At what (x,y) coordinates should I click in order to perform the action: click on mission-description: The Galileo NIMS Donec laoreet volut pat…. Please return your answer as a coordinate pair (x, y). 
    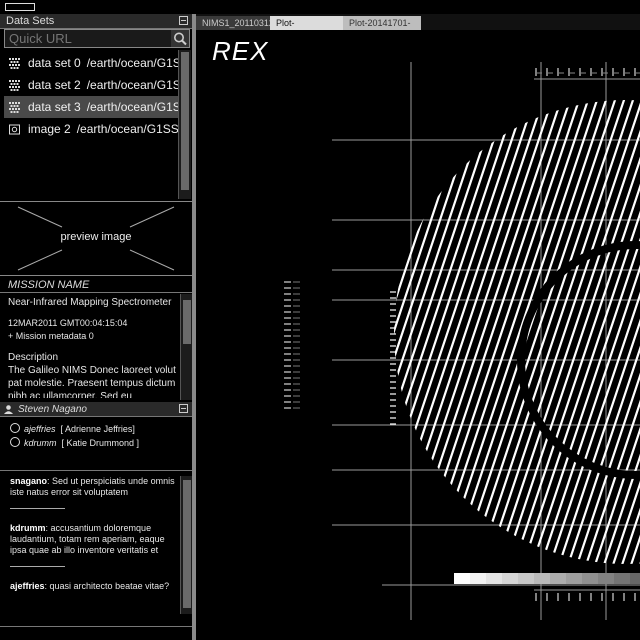
    Looking at the image, I should click on (92, 381).